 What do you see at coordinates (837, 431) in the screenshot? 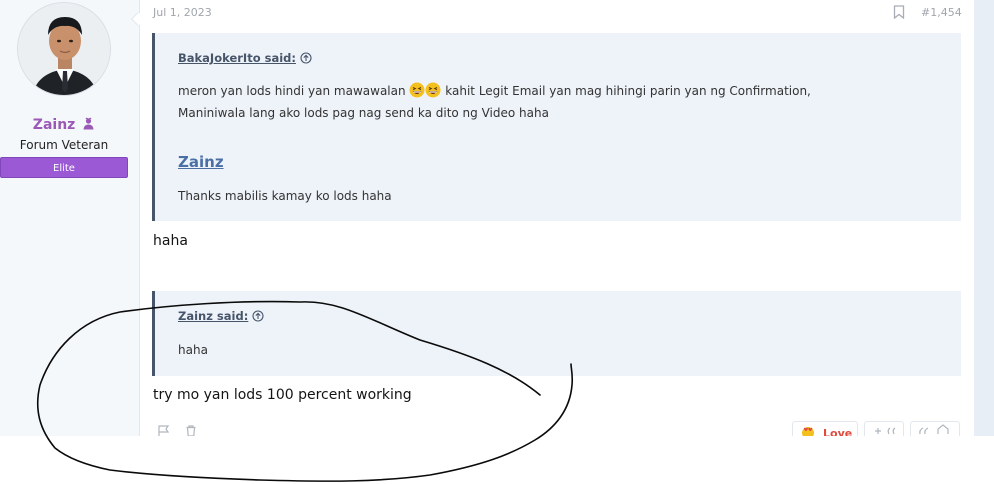
I see `love-reaction-label: Love` at bounding box center [837, 431].